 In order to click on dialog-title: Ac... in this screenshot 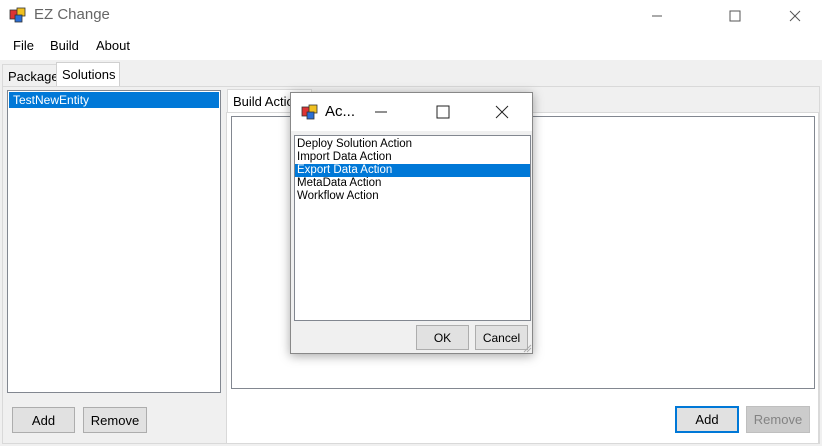, I will do `click(340, 111)`.